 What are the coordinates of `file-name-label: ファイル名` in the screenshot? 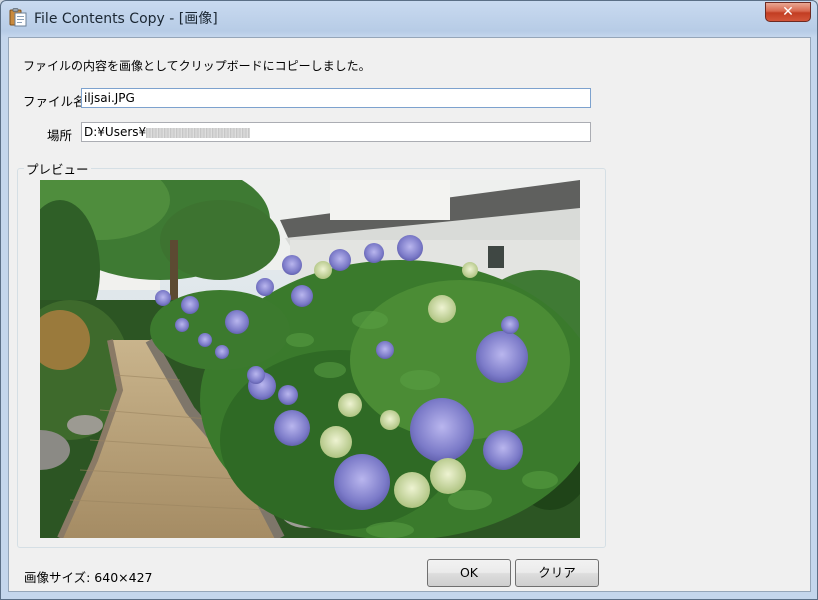 It's located at (54, 101).